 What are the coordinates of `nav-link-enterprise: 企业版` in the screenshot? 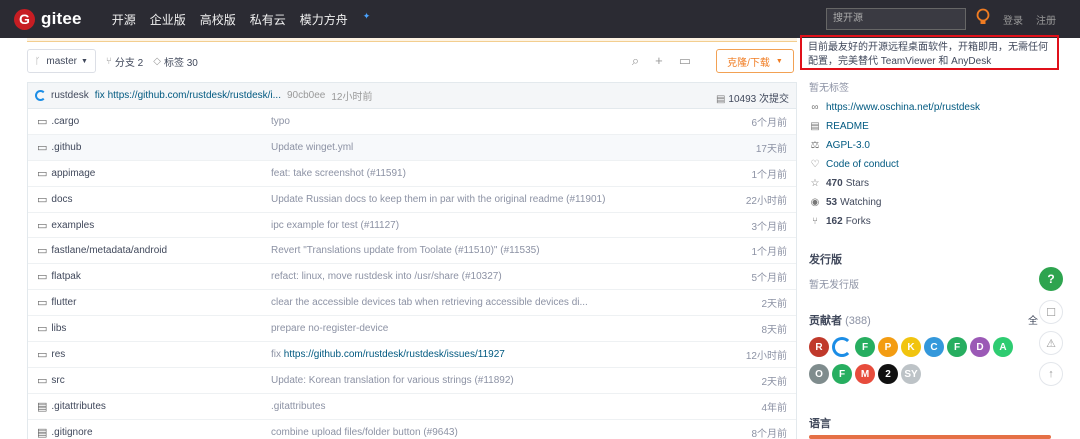 It's located at (168, 19).